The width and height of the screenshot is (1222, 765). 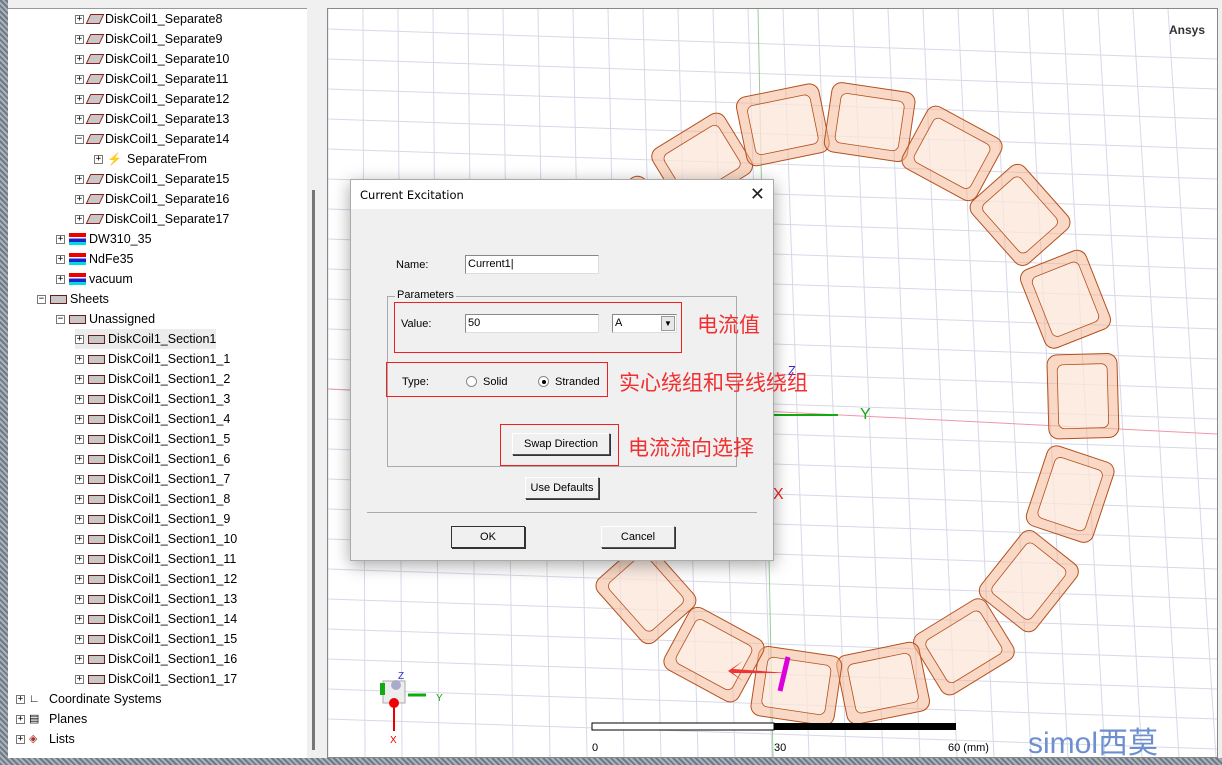 What do you see at coordinates (89, 699) in the screenshot?
I see `tree-item: + ∟ Coordinate Systems` at bounding box center [89, 699].